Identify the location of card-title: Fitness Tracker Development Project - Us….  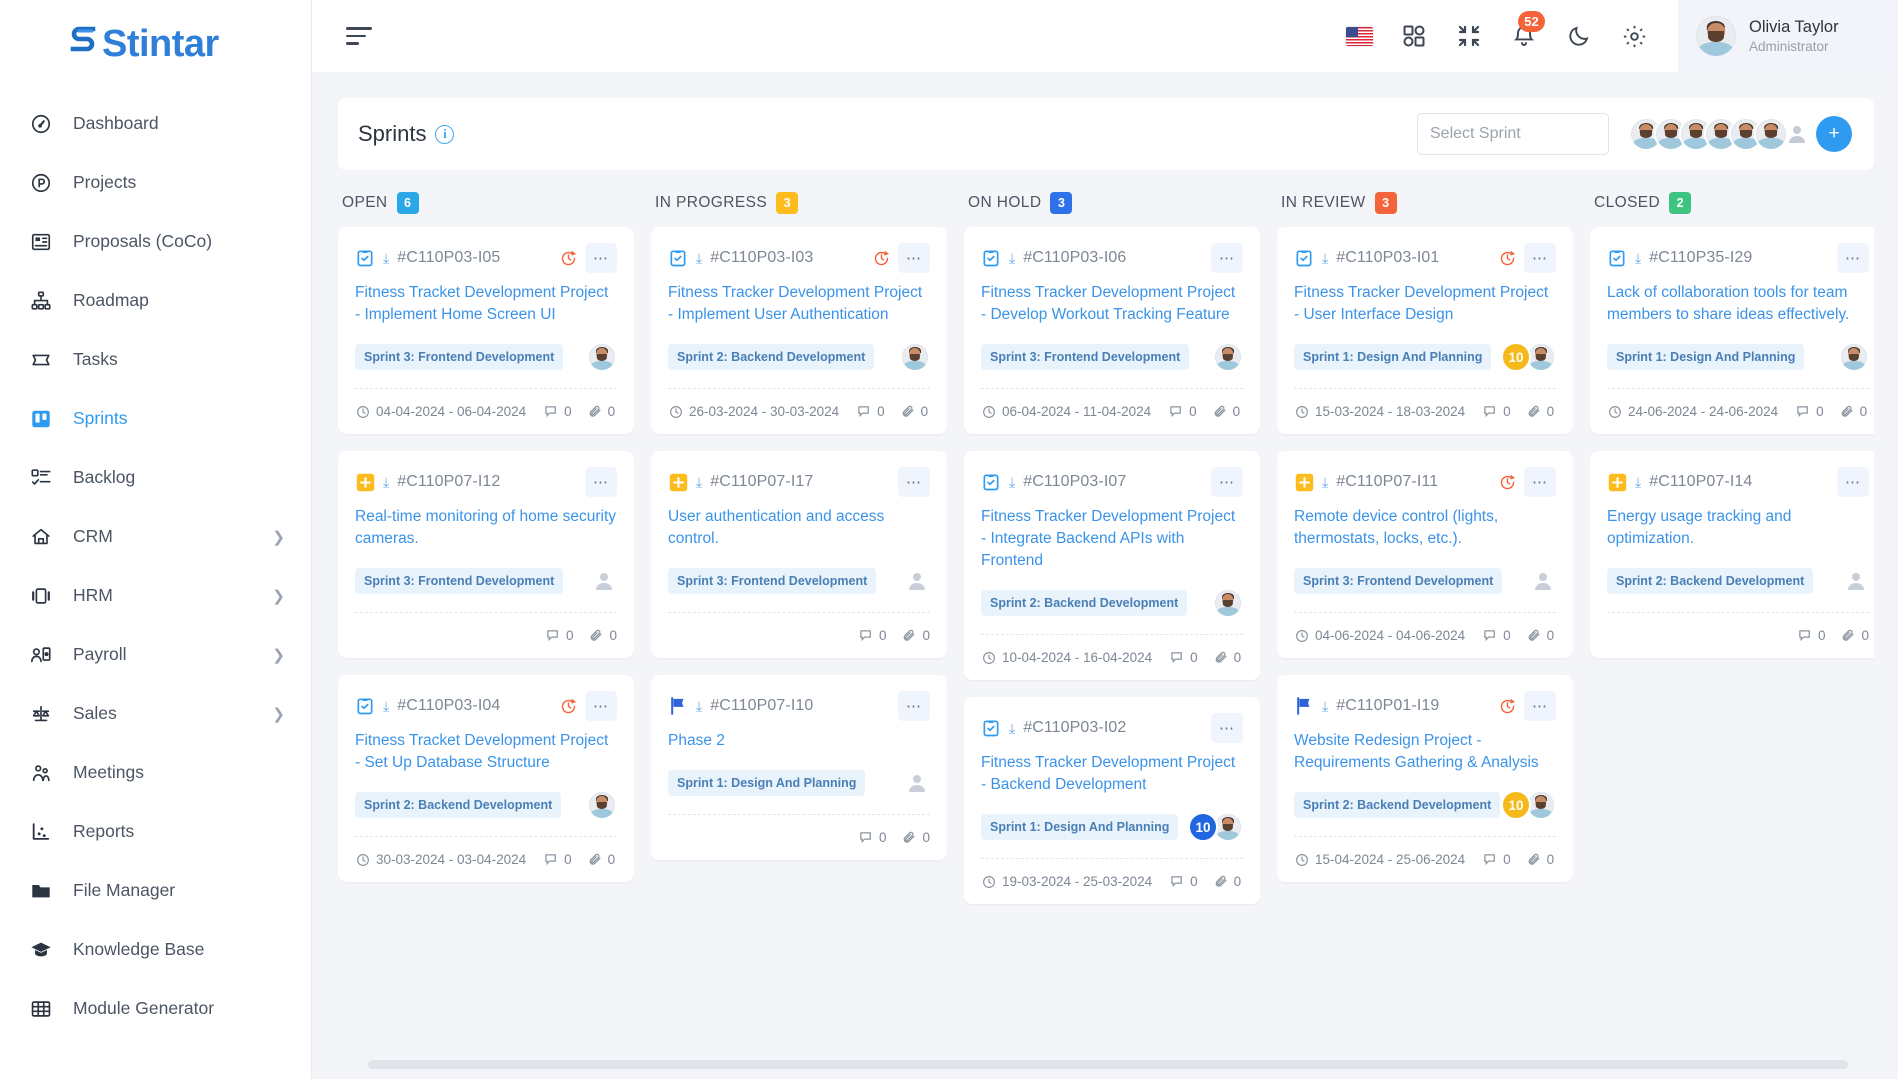
(1425, 304).